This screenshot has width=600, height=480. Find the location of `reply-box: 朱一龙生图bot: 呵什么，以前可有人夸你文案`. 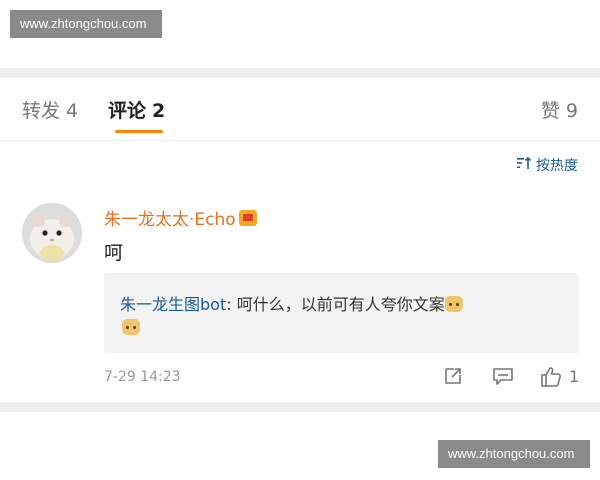

reply-box: 朱一龙生图bot: 呵什么，以前可有人夸你文案 is located at coordinates (341, 313).